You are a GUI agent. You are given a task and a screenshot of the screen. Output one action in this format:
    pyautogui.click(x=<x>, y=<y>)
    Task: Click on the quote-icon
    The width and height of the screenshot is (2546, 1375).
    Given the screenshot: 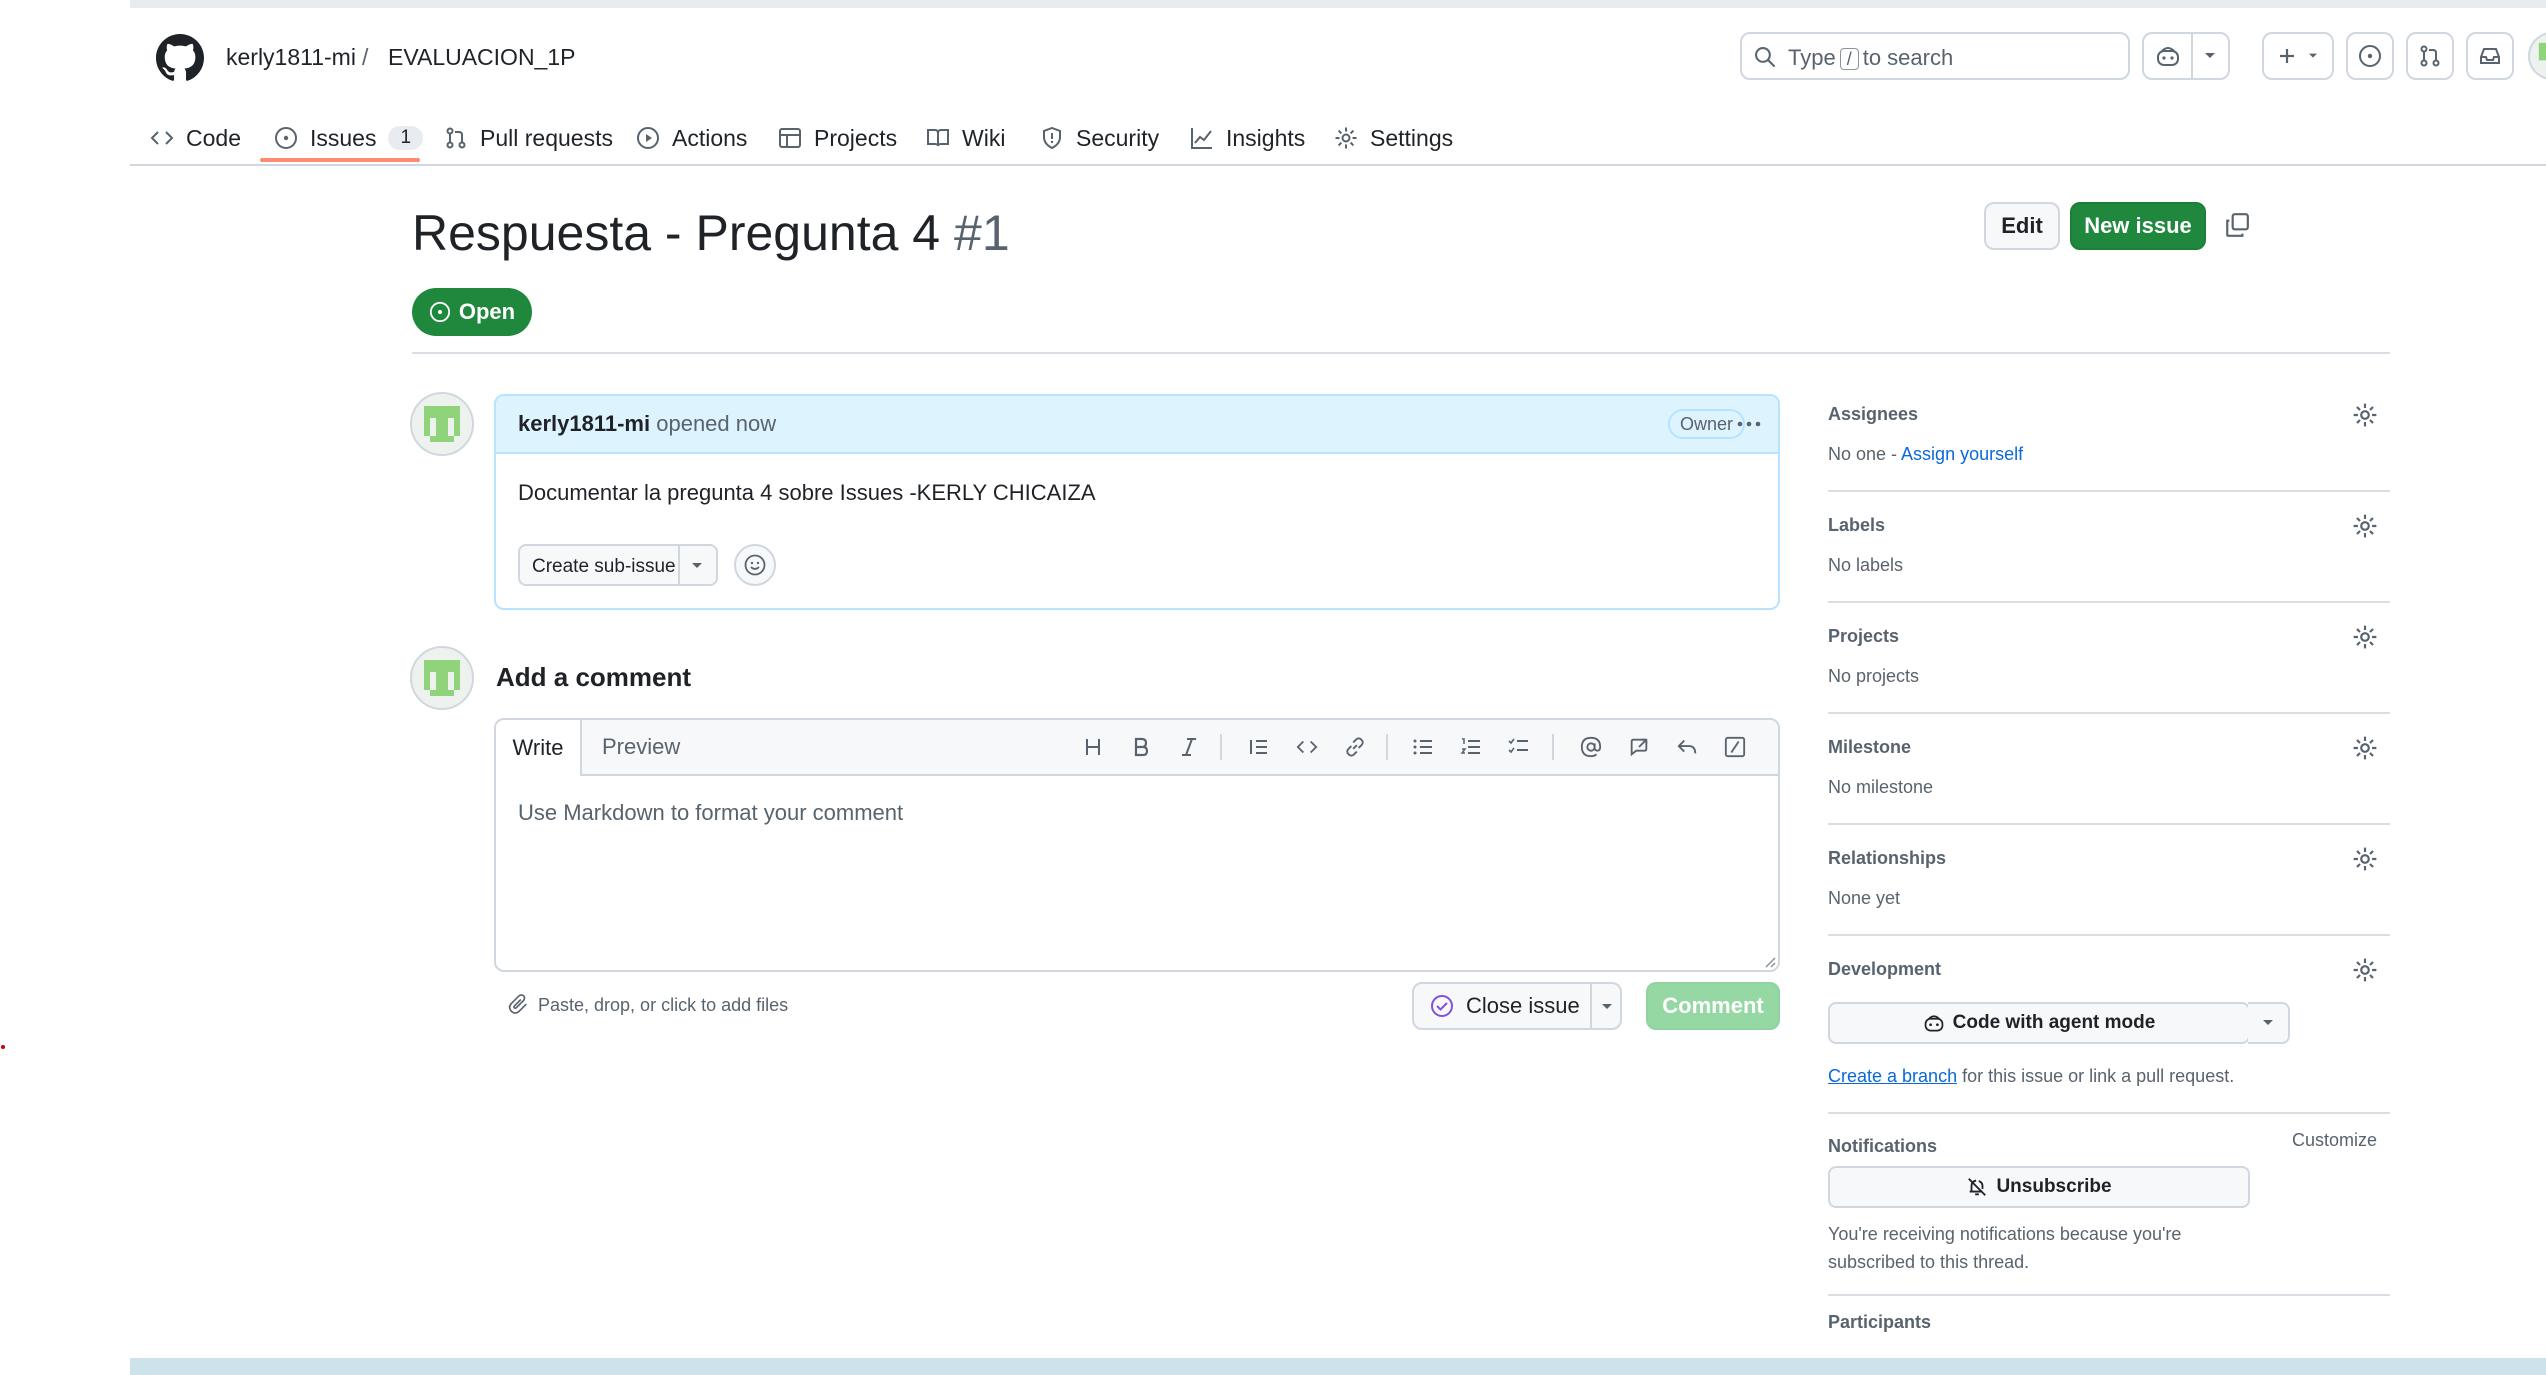 What is the action you would take?
    pyautogui.click(x=1259, y=747)
    